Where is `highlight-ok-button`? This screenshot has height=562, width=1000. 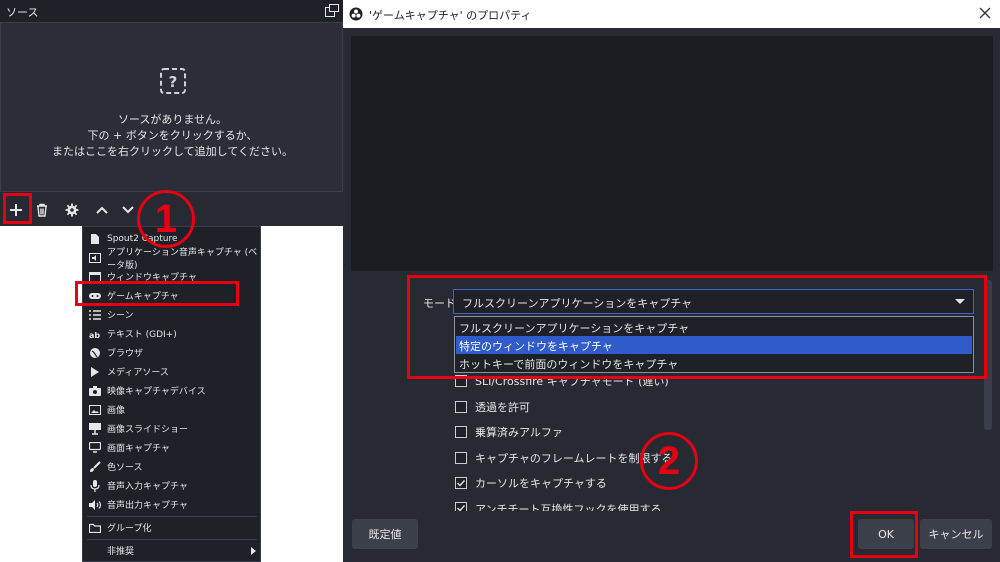
highlight-ok-button is located at coordinates (884, 534).